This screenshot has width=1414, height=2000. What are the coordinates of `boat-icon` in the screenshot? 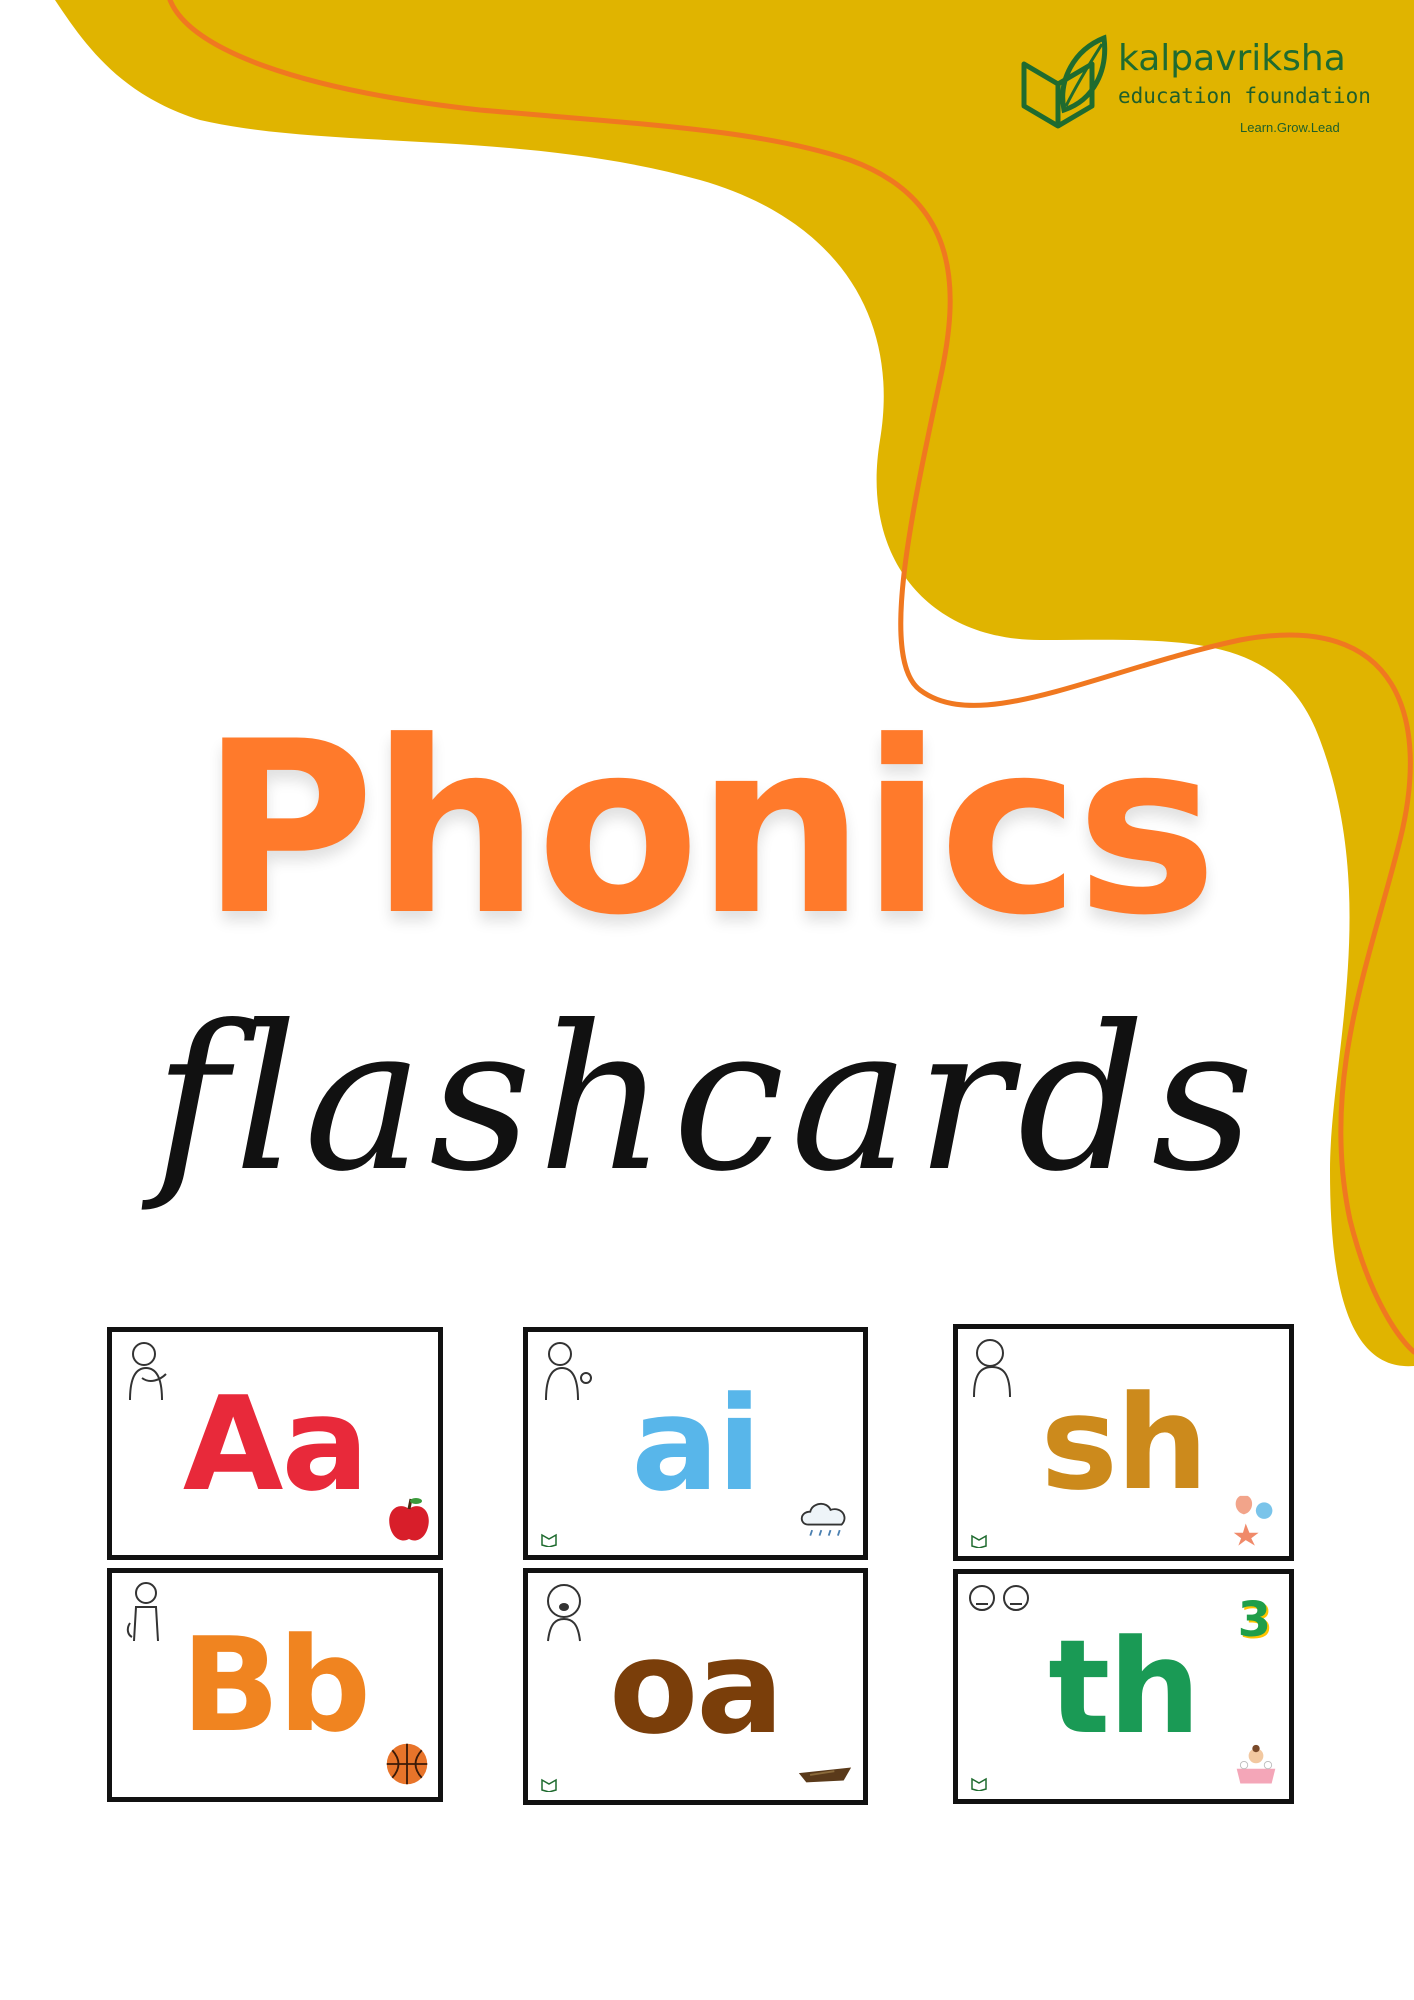 It's located at (825, 1775).